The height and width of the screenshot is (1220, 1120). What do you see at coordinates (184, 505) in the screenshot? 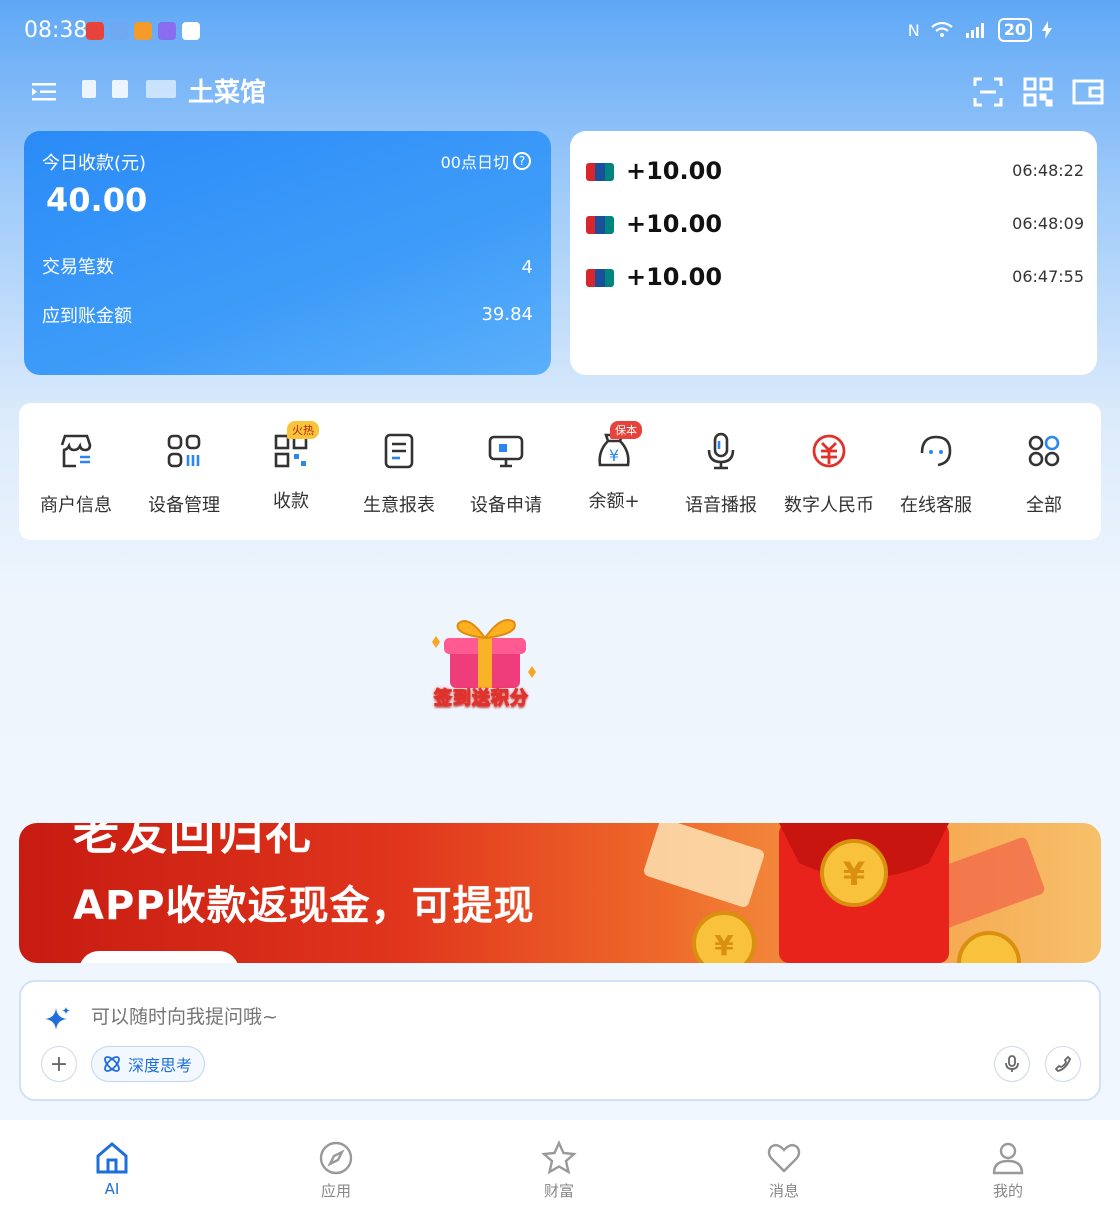
I see `menu-label: 设备管理` at bounding box center [184, 505].